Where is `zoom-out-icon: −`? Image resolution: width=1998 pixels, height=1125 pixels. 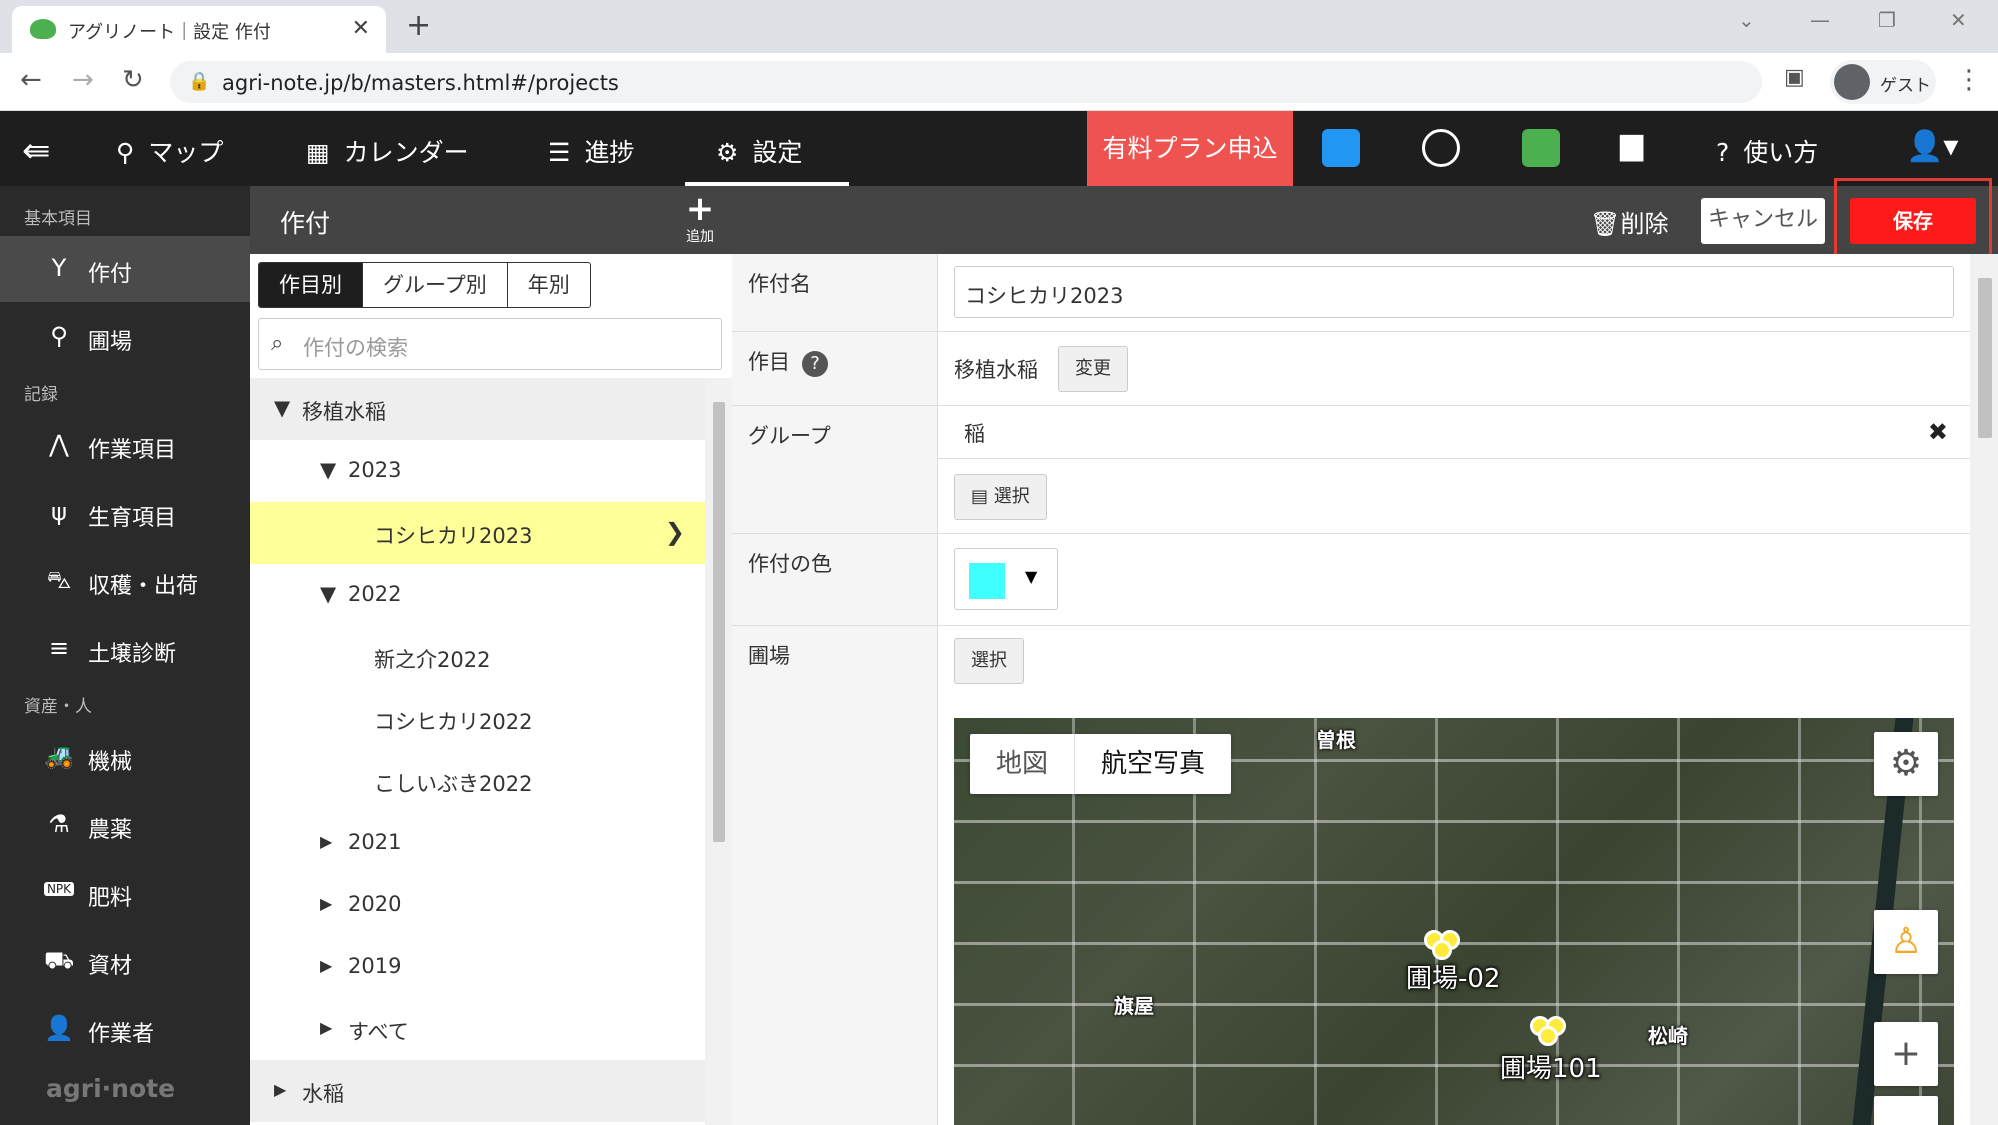
zoom-out-icon: − is located at coordinates (1906, 1110).